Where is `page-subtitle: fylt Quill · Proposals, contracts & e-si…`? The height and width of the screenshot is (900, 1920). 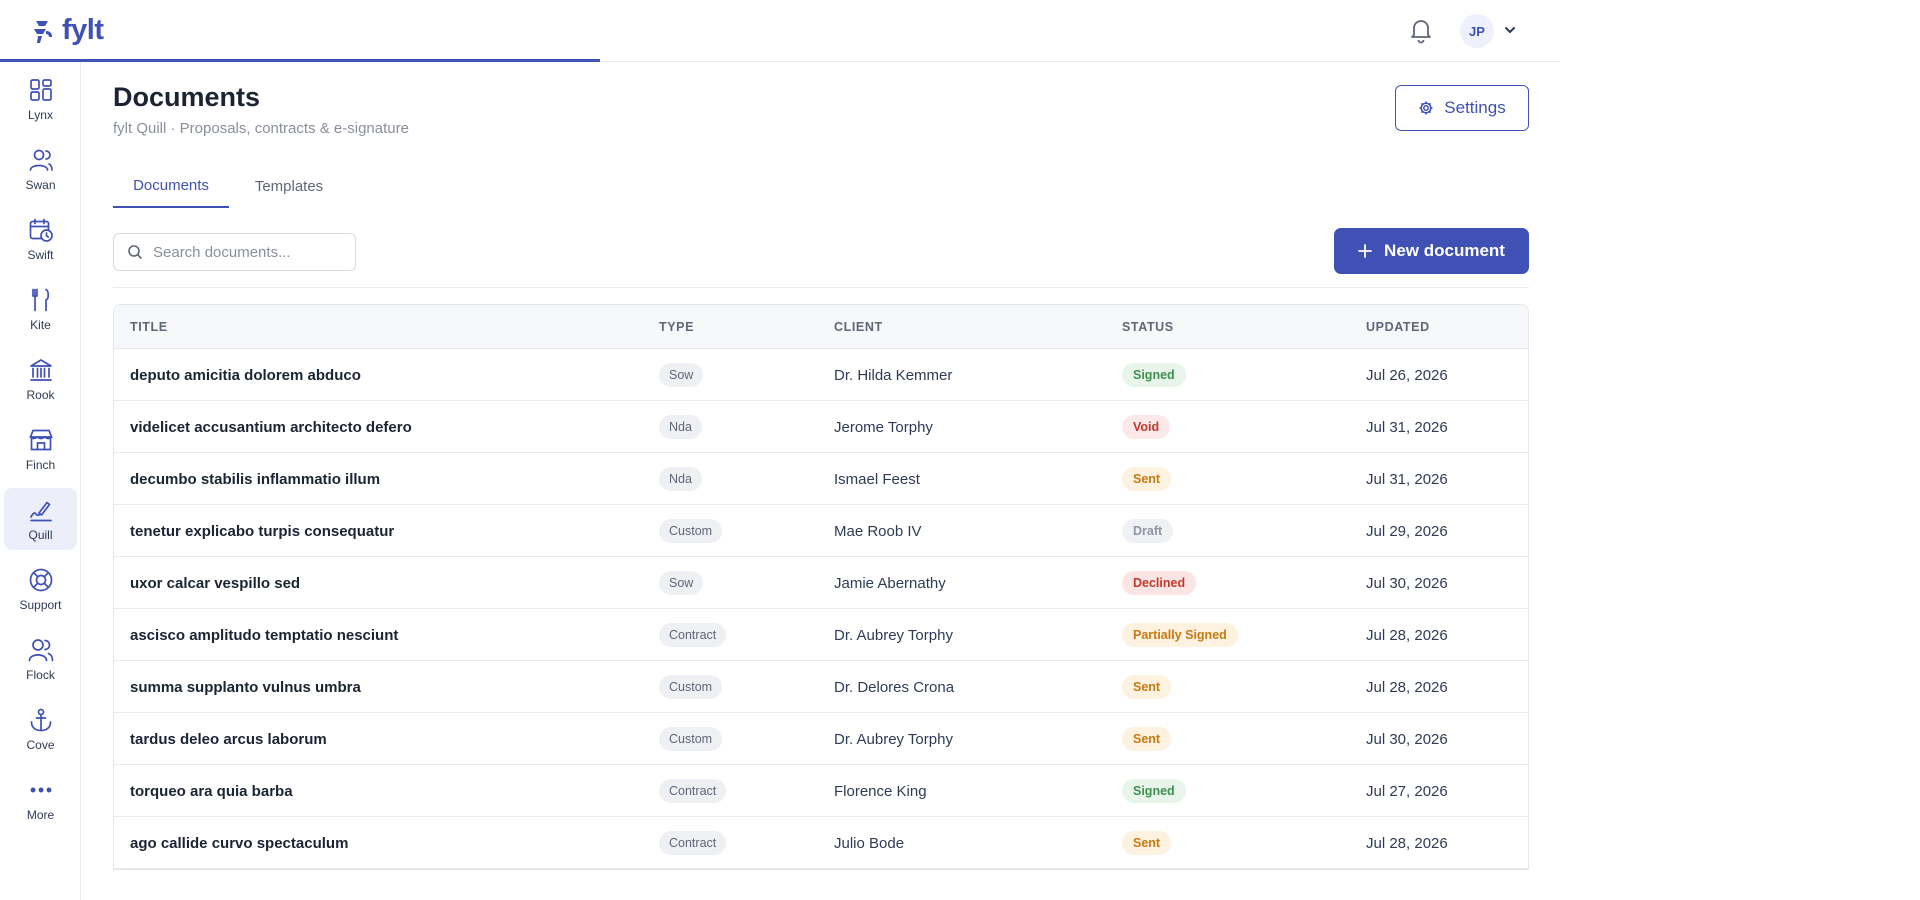
page-subtitle: fylt Quill · Proposals, contracts & e-si… is located at coordinates (261, 128).